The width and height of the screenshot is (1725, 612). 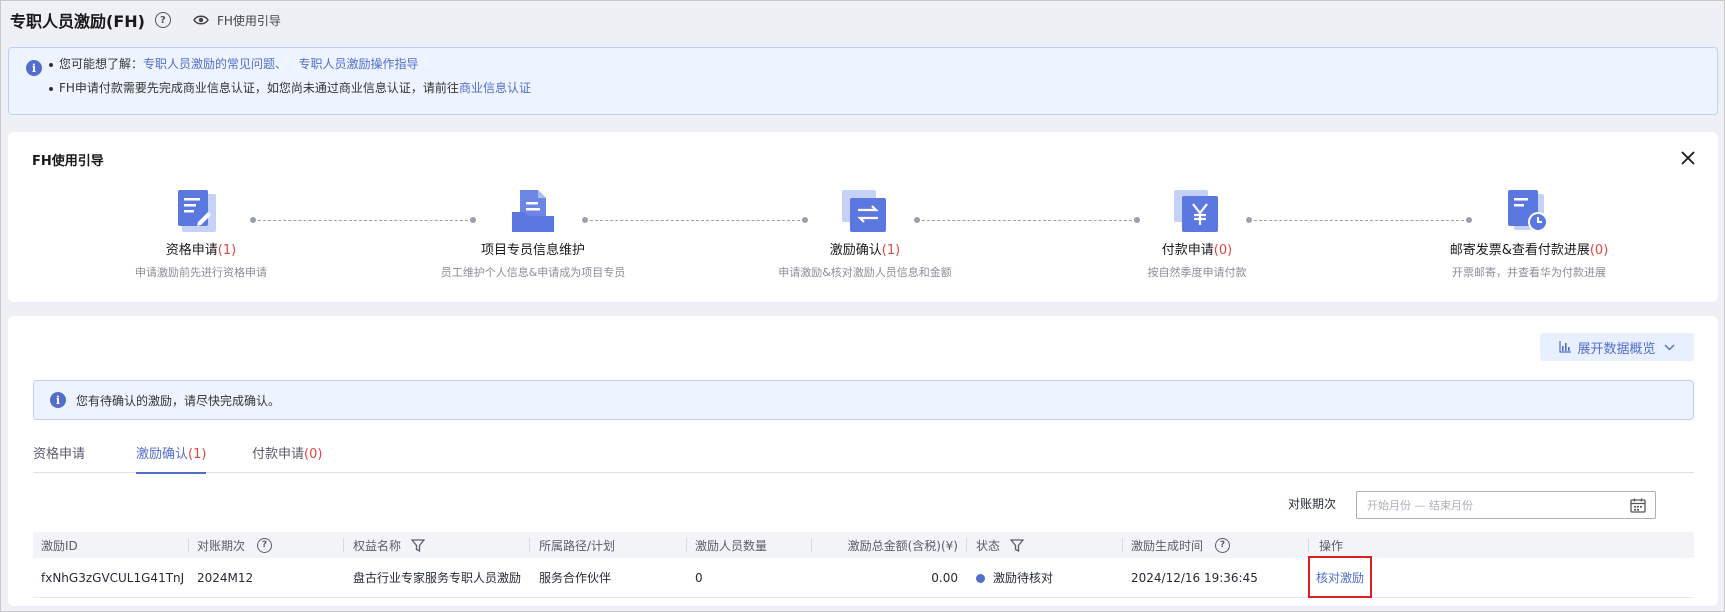 What do you see at coordinates (201, 20) in the screenshot?
I see `eye-icon` at bounding box center [201, 20].